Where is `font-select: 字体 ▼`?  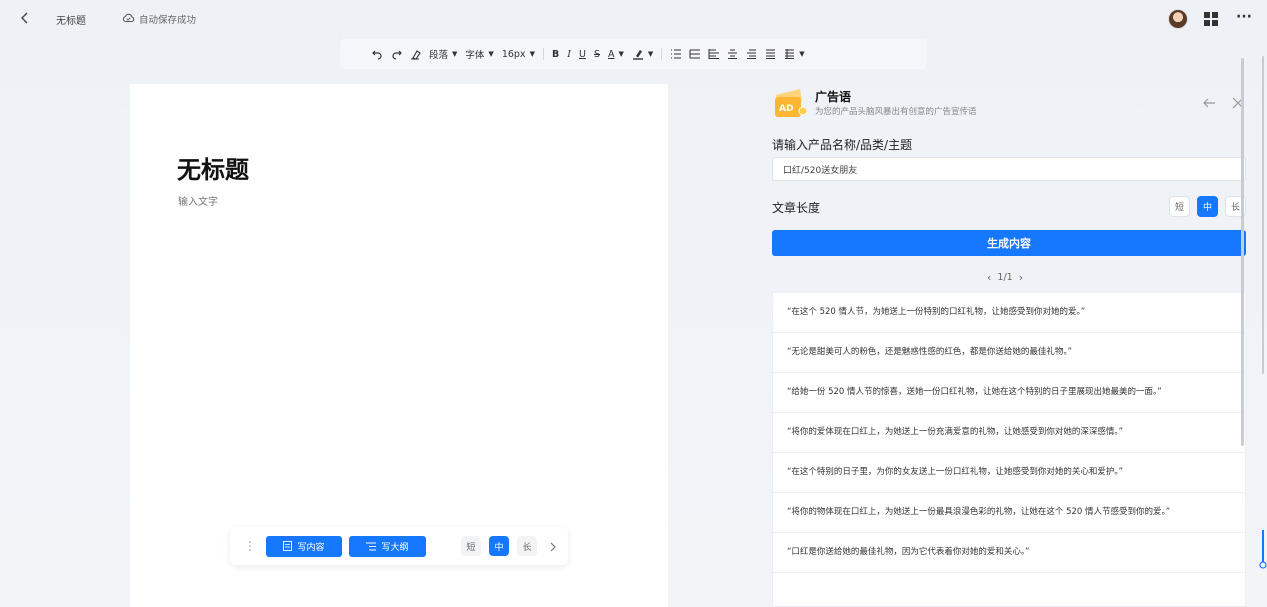
font-select: 字体 ▼ is located at coordinates (479, 54).